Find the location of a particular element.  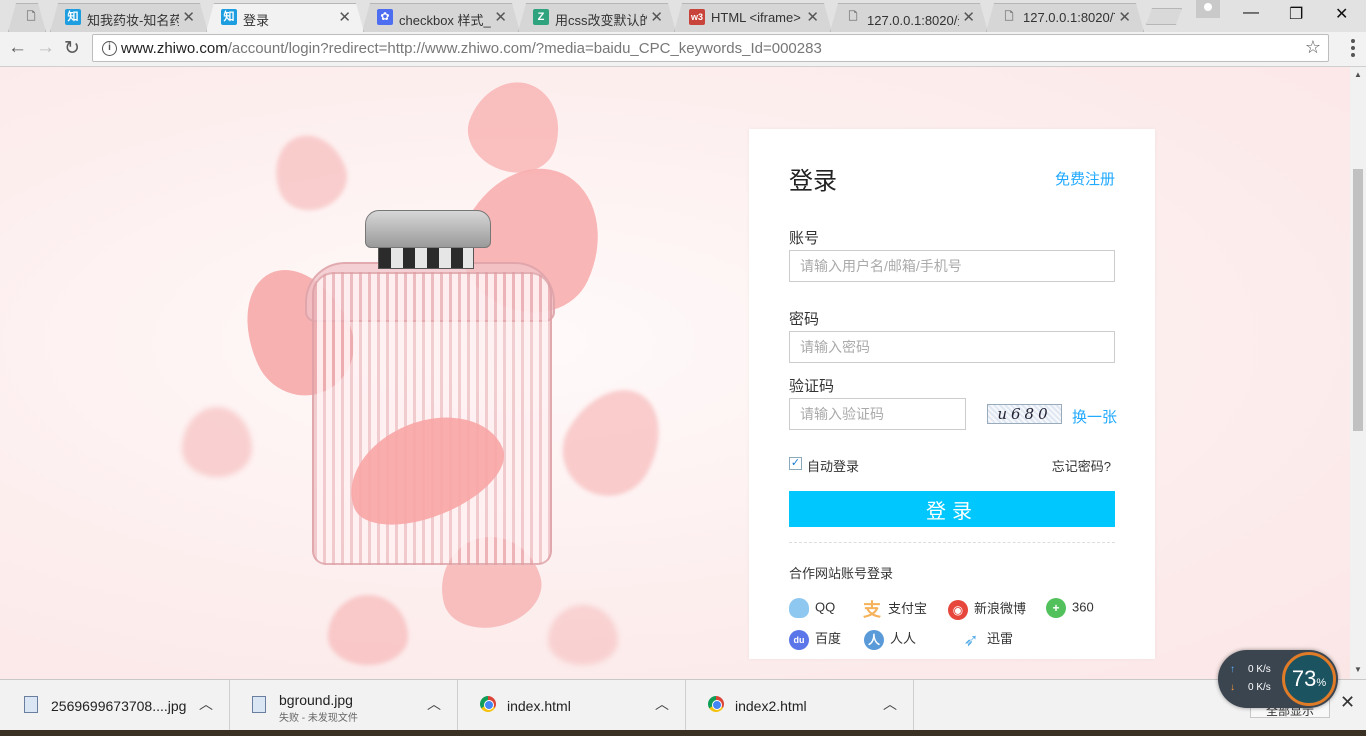

360-login: +360 is located at coordinates (1070, 608).